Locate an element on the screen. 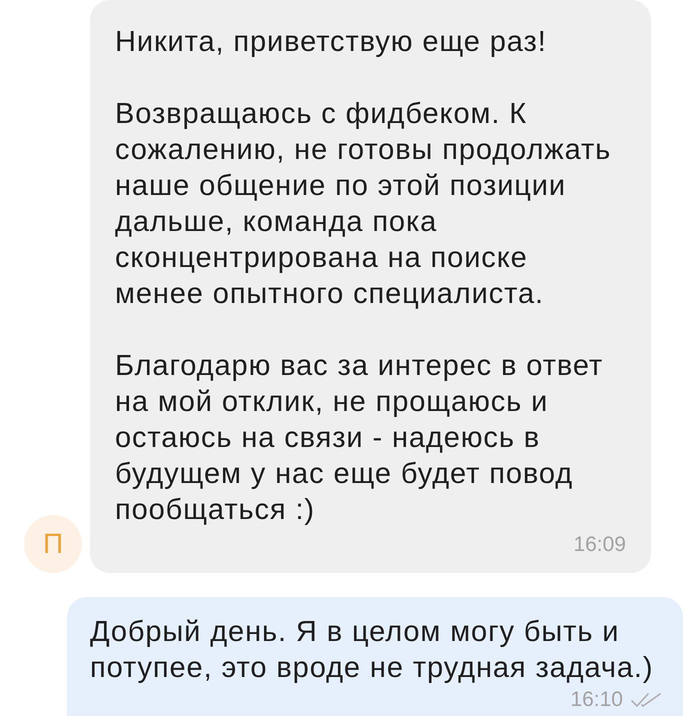  message-time: 16:10 is located at coordinates (596, 700).